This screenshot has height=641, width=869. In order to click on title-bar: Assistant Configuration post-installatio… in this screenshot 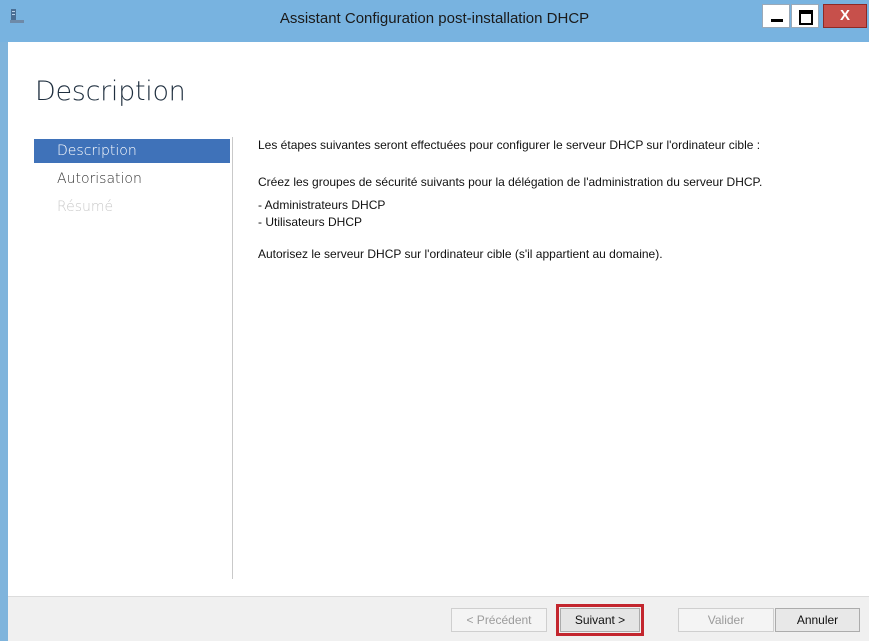, I will do `click(434, 21)`.